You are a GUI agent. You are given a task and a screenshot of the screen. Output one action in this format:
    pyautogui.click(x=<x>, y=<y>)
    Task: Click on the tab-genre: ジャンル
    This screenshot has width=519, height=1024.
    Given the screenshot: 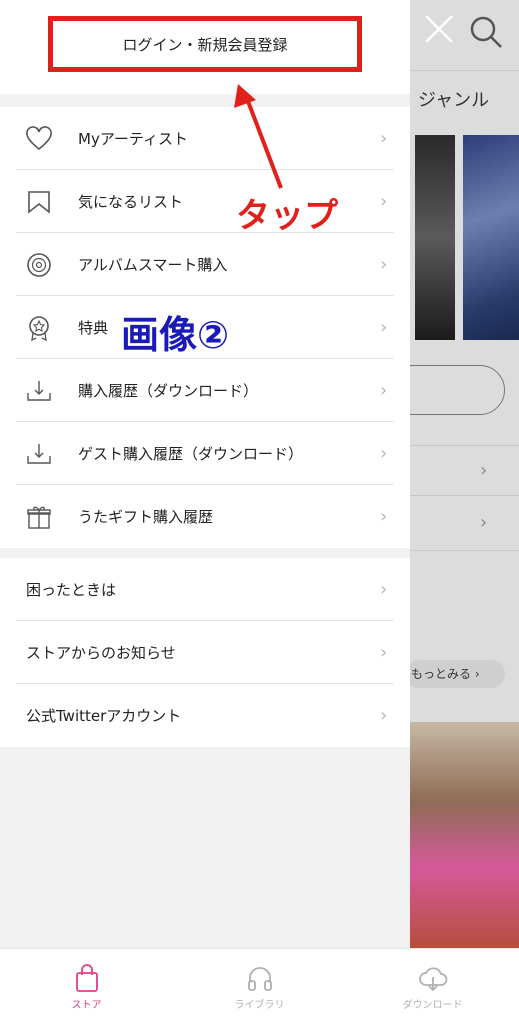 What is the action you would take?
    pyautogui.click(x=453, y=99)
    